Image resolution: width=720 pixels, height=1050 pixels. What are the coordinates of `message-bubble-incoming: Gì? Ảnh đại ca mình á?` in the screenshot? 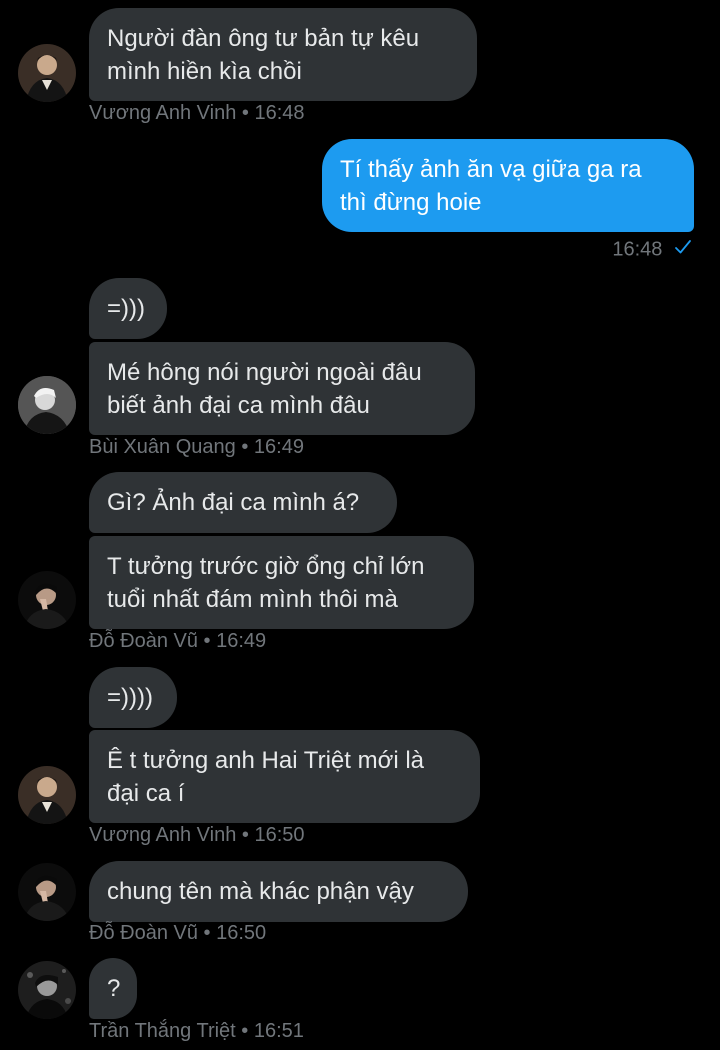 It's located at (243, 502).